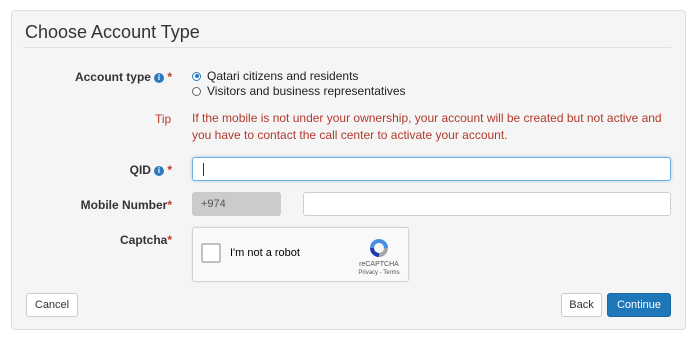 The width and height of the screenshot is (700, 342). What do you see at coordinates (265, 253) in the screenshot?
I see `recaptcha-label: I'm not a robot` at bounding box center [265, 253].